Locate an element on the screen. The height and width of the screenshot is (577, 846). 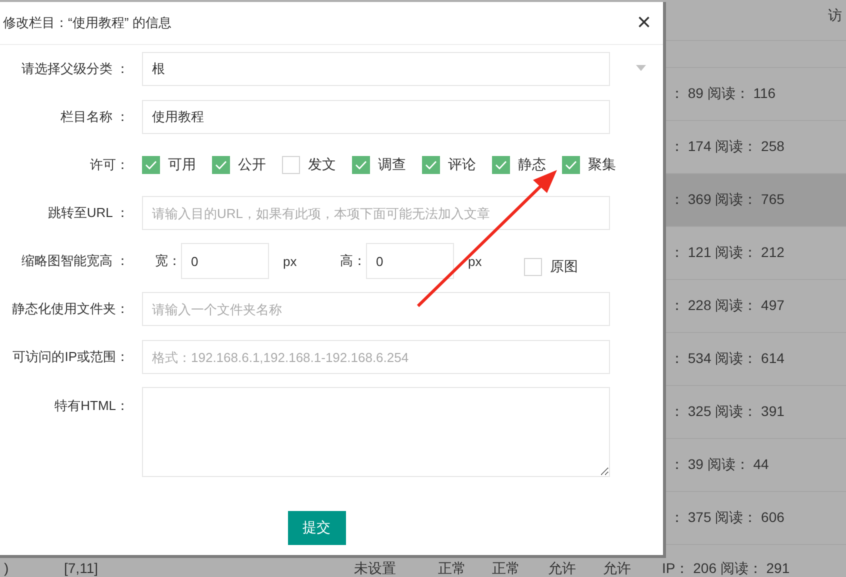
table-cell: ： 39 阅读： 44 is located at coordinates (719, 465).